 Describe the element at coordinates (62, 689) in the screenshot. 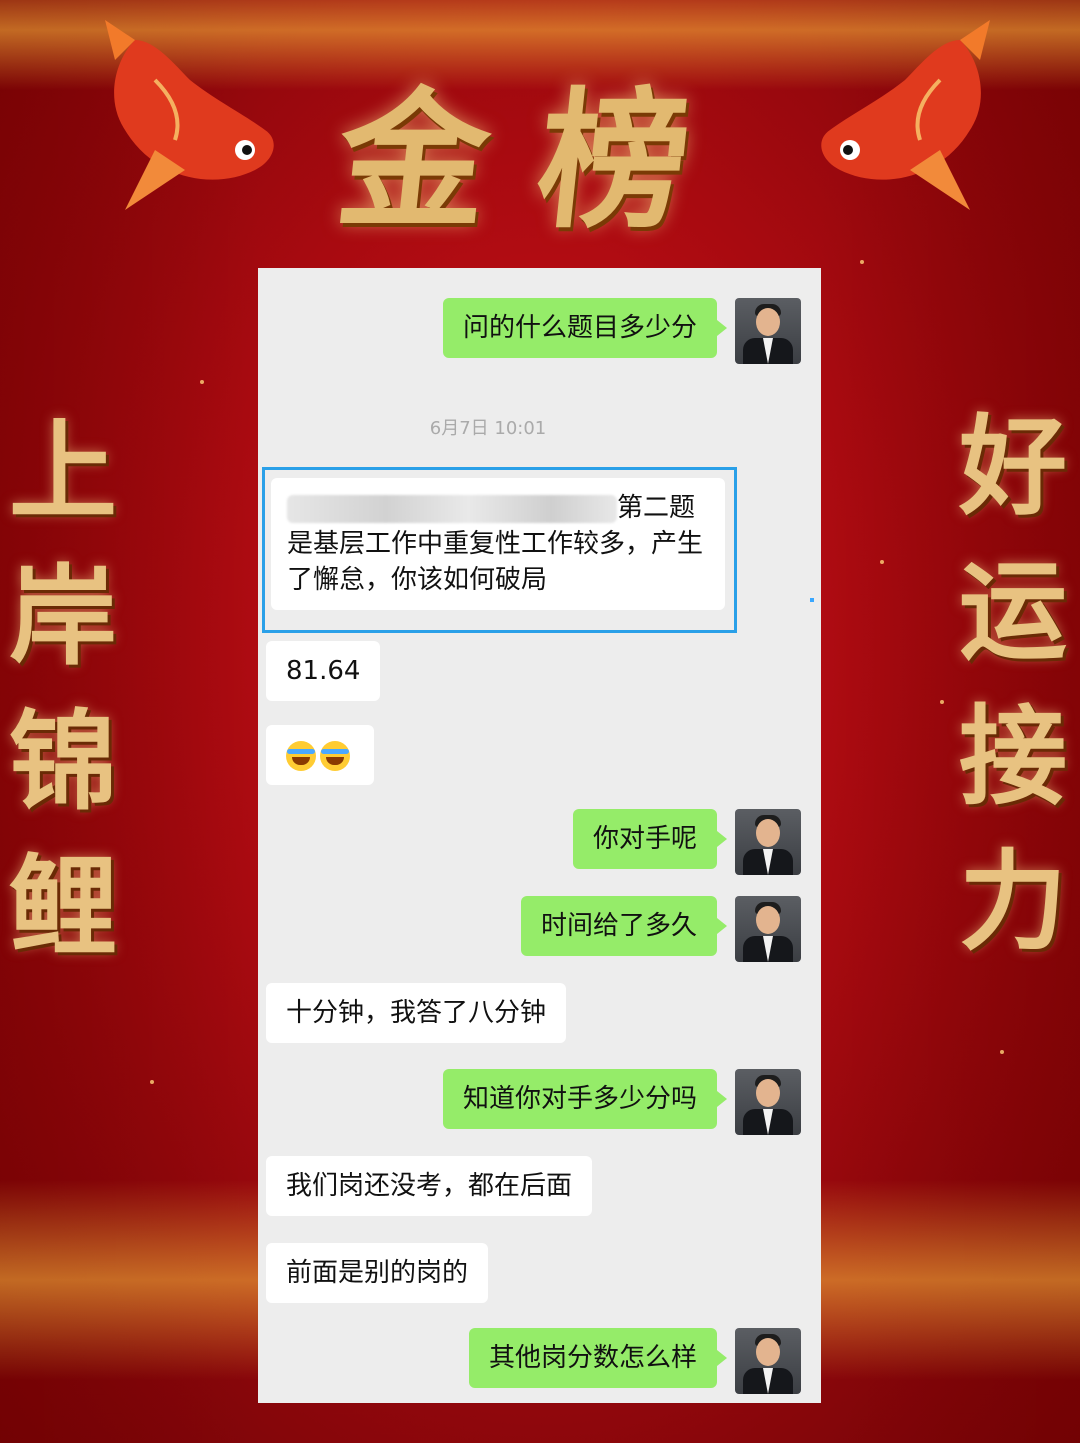

I see `left-slogan: 上岸锦鲤` at that location.